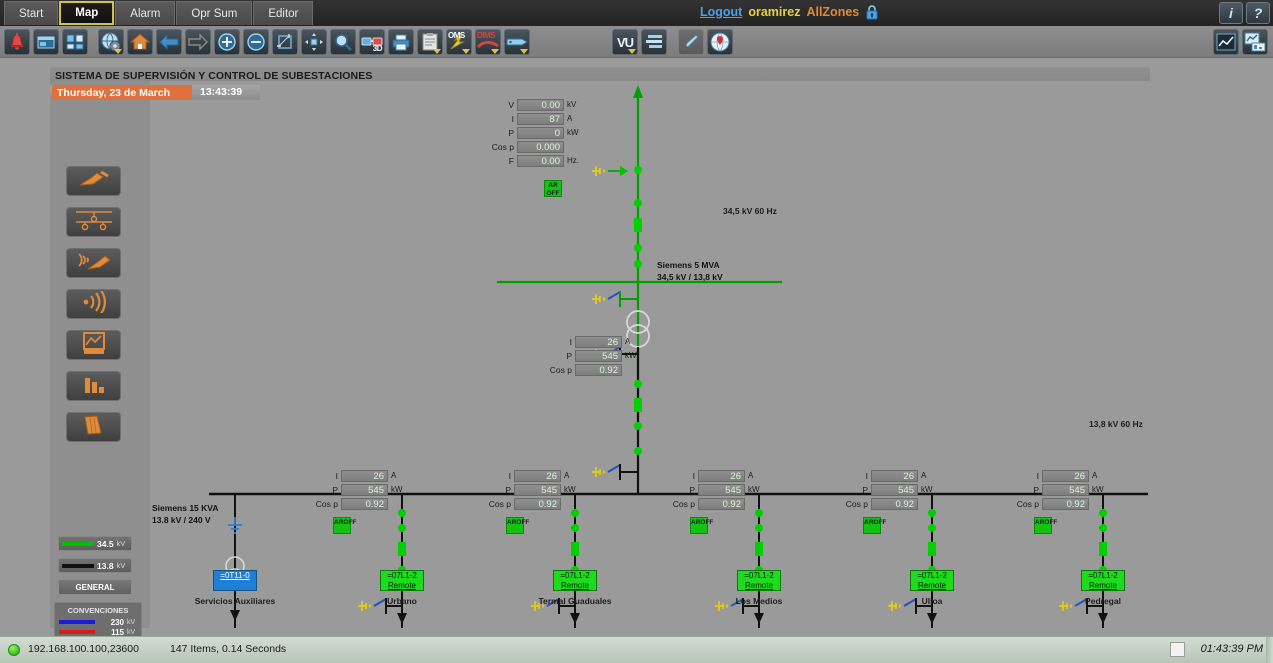 The width and height of the screenshot is (1273, 663). I want to click on menu-tab-start: Start, so click(31, 13).